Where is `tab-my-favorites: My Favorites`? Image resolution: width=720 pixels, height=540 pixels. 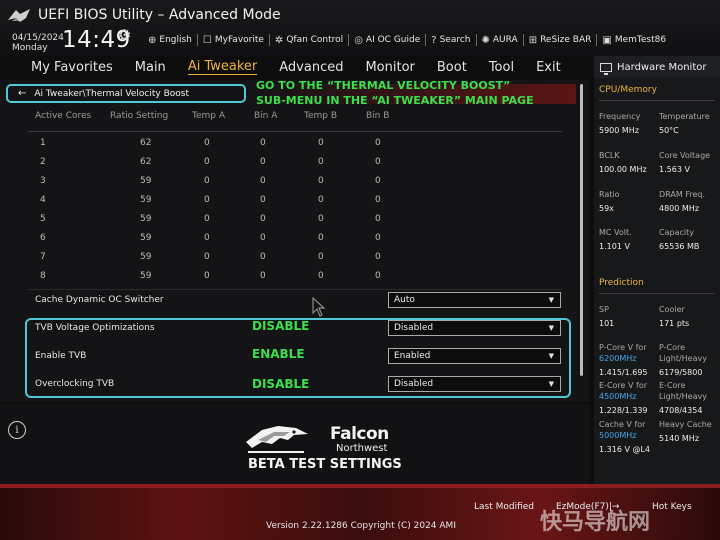 tab-my-favorites: My Favorites is located at coordinates (72, 67).